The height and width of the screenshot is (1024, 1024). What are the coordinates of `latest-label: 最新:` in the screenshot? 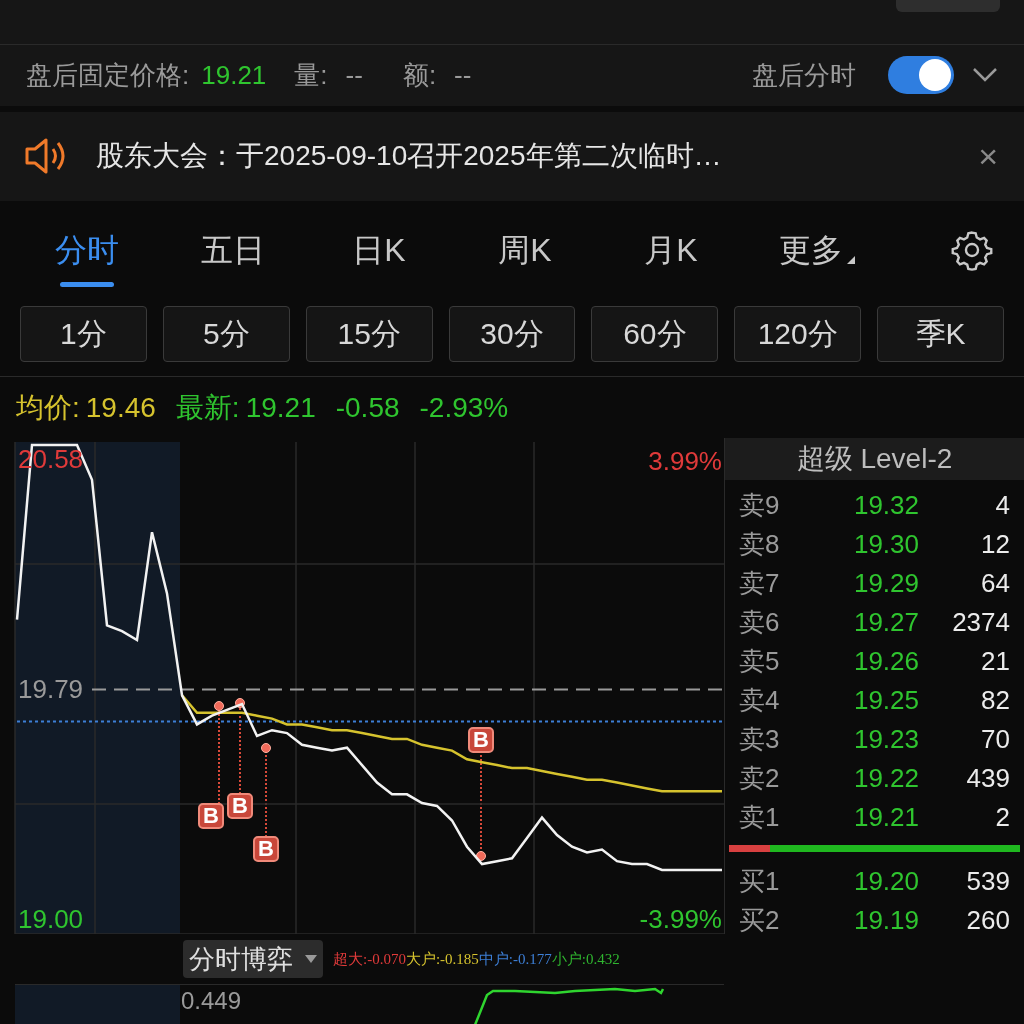 It's located at (207, 407).